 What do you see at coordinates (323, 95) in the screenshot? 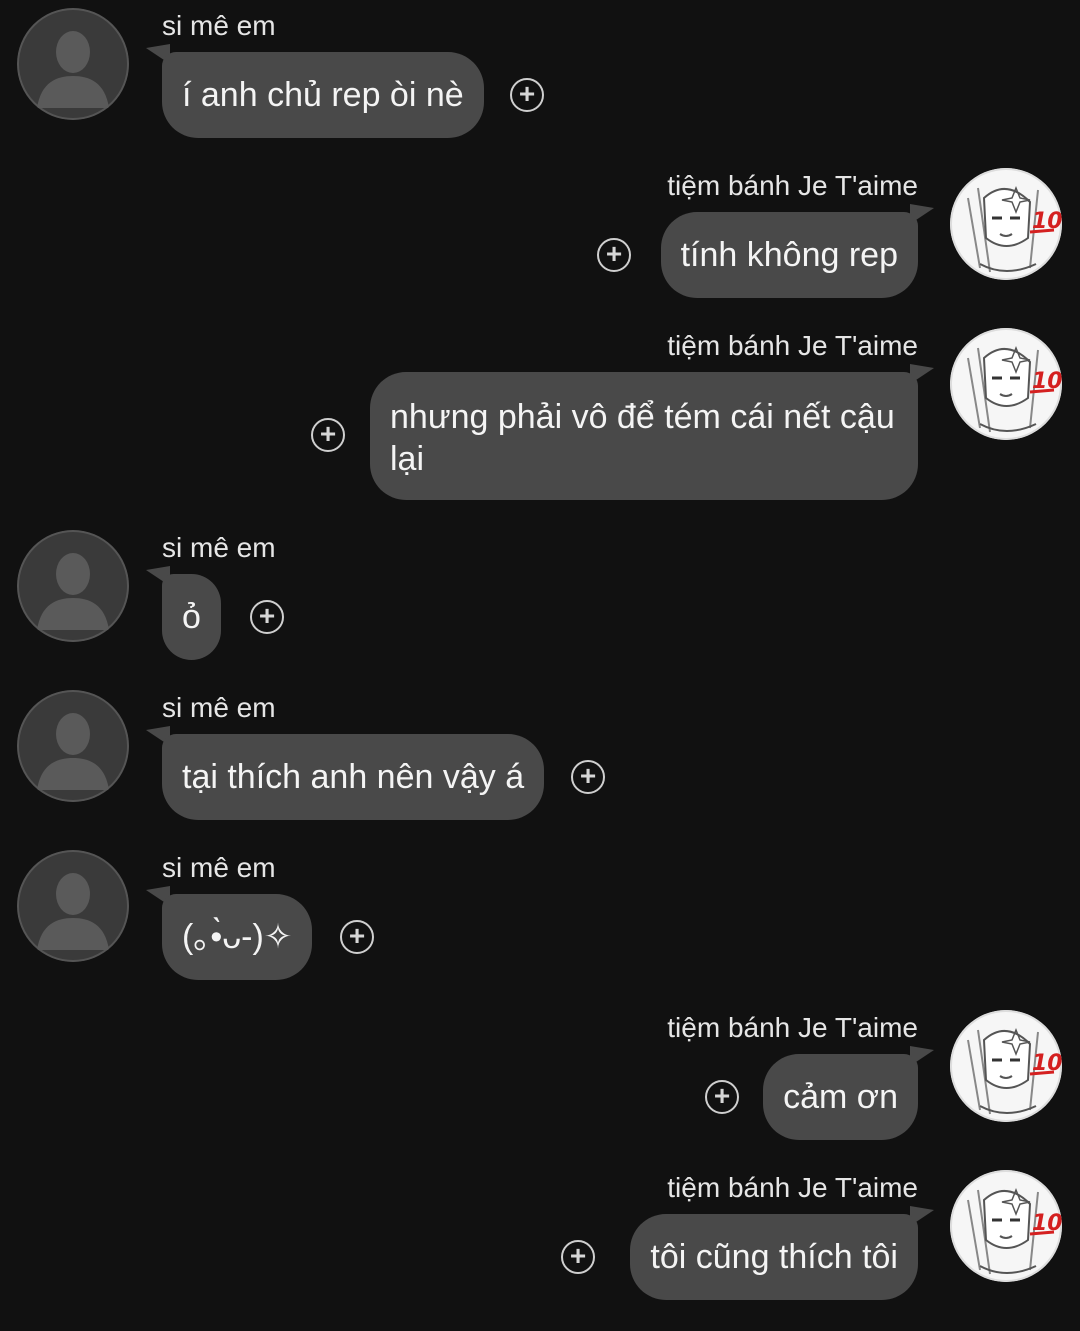
I see `message-bubble: í anh chủ rep òi nè` at bounding box center [323, 95].